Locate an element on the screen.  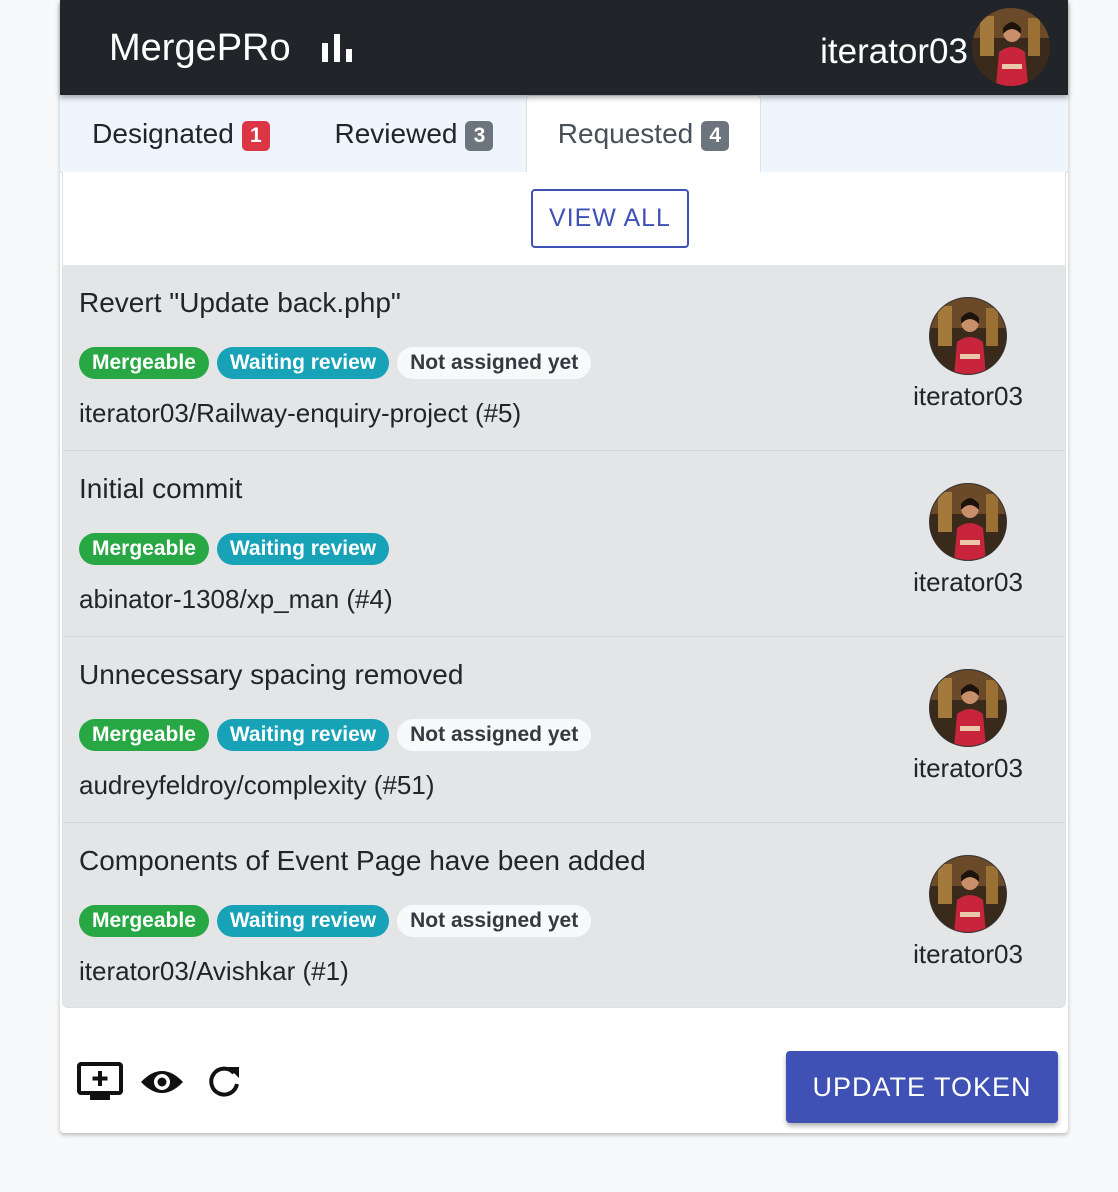
pr-repo: iterator03/Avishkar (#1) is located at coordinates (214, 971).